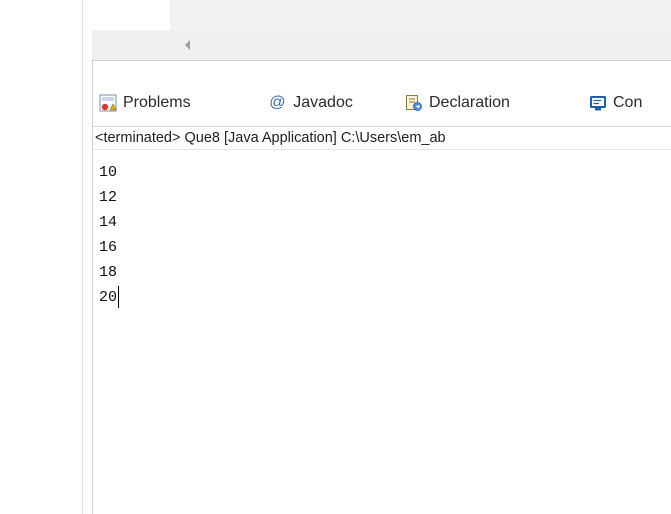 The width and height of the screenshot is (671, 514). Describe the element at coordinates (119, 297) in the screenshot. I see `text-caret` at that location.